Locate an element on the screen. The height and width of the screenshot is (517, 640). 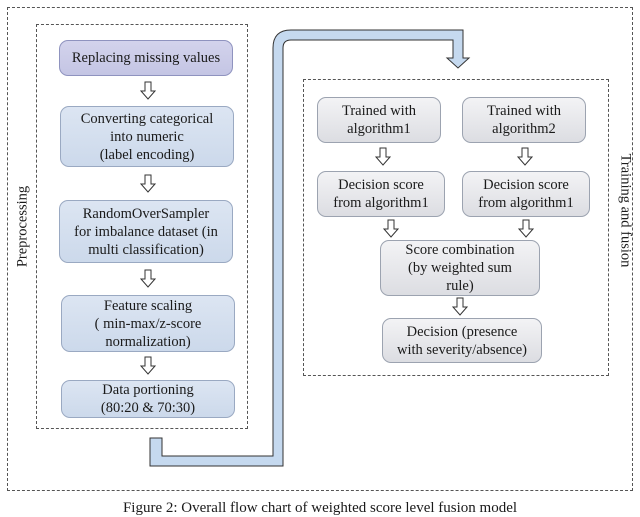
step-decision-score-1: Decision score from algorithm1 is located at coordinates (381, 194).